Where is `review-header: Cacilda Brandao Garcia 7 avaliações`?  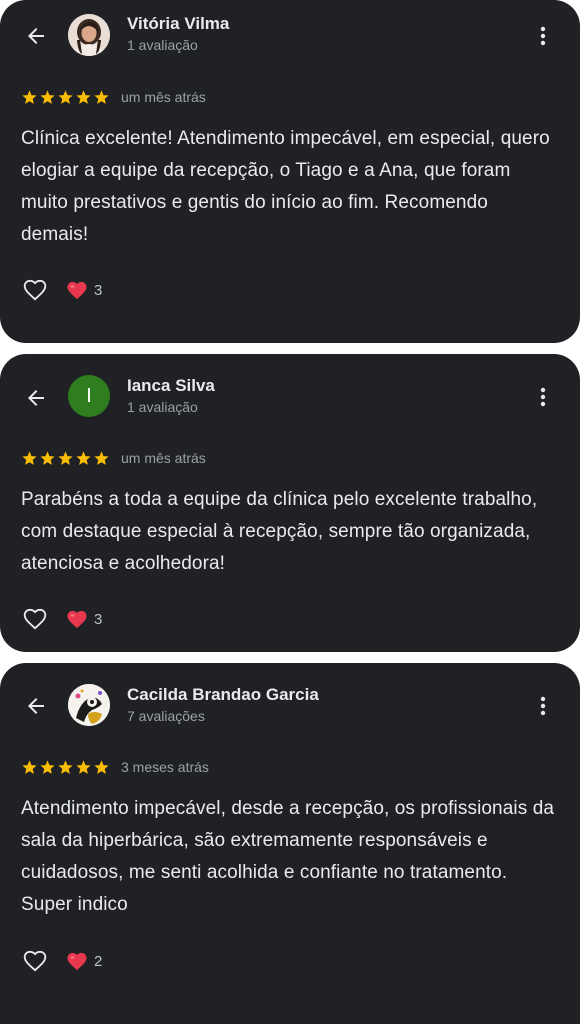
review-header: Cacilda Brandao Garcia 7 avaliações is located at coordinates (290, 703).